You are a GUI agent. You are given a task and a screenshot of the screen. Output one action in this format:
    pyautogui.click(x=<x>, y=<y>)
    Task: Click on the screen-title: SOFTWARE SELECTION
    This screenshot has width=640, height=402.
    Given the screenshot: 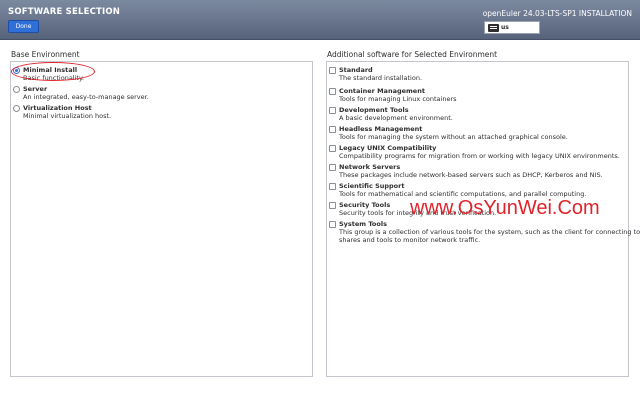 What is the action you would take?
    pyautogui.click(x=64, y=12)
    